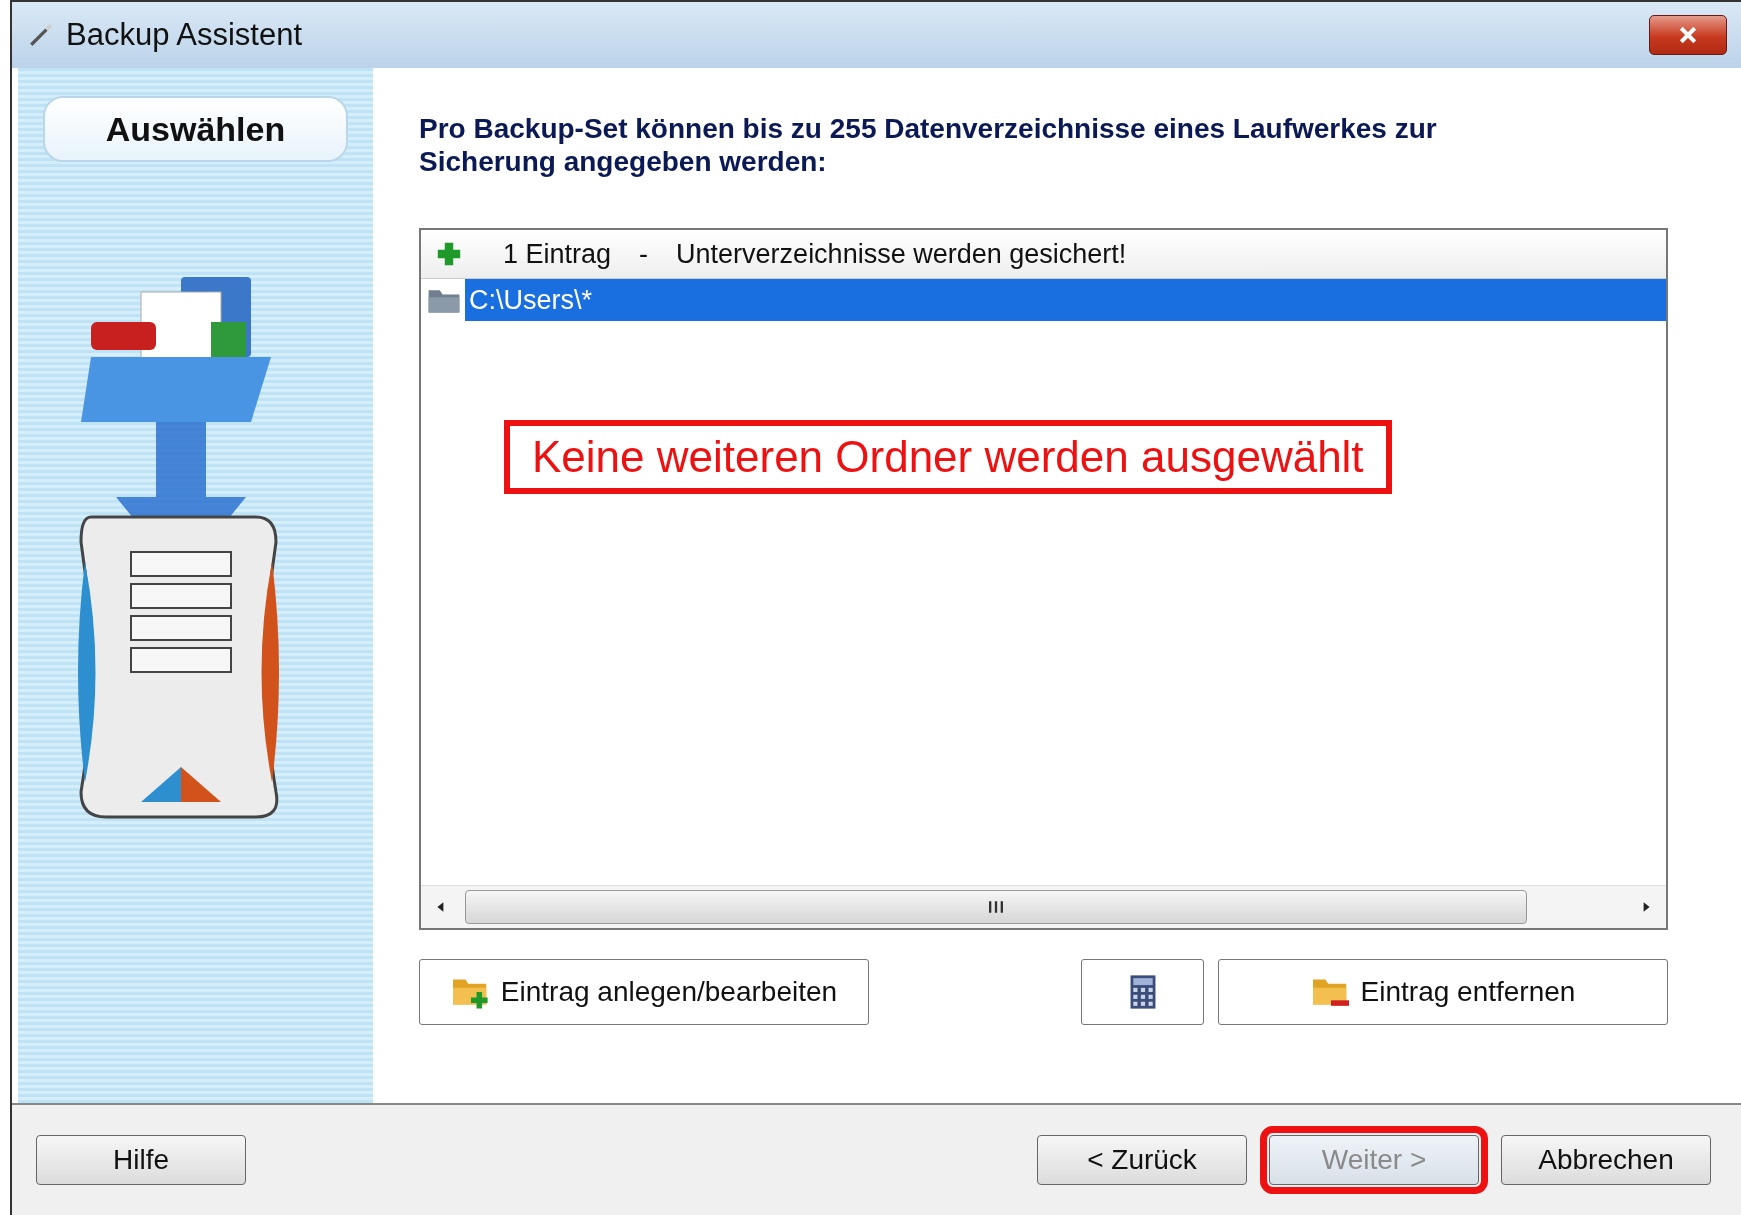 The height and width of the screenshot is (1215, 1741). Describe the element at coordinates (1443, 992) in the screenshot. I see `remove-entry-button: Eintrag entfernen` at that location.